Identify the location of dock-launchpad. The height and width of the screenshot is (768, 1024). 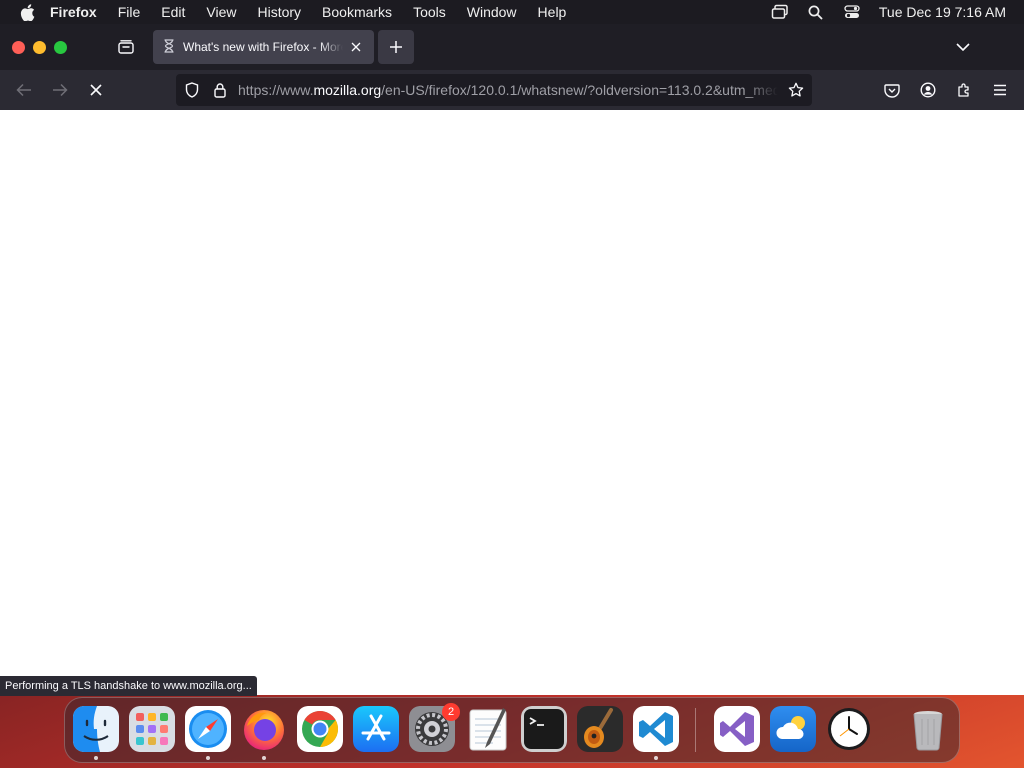
(152, 729).